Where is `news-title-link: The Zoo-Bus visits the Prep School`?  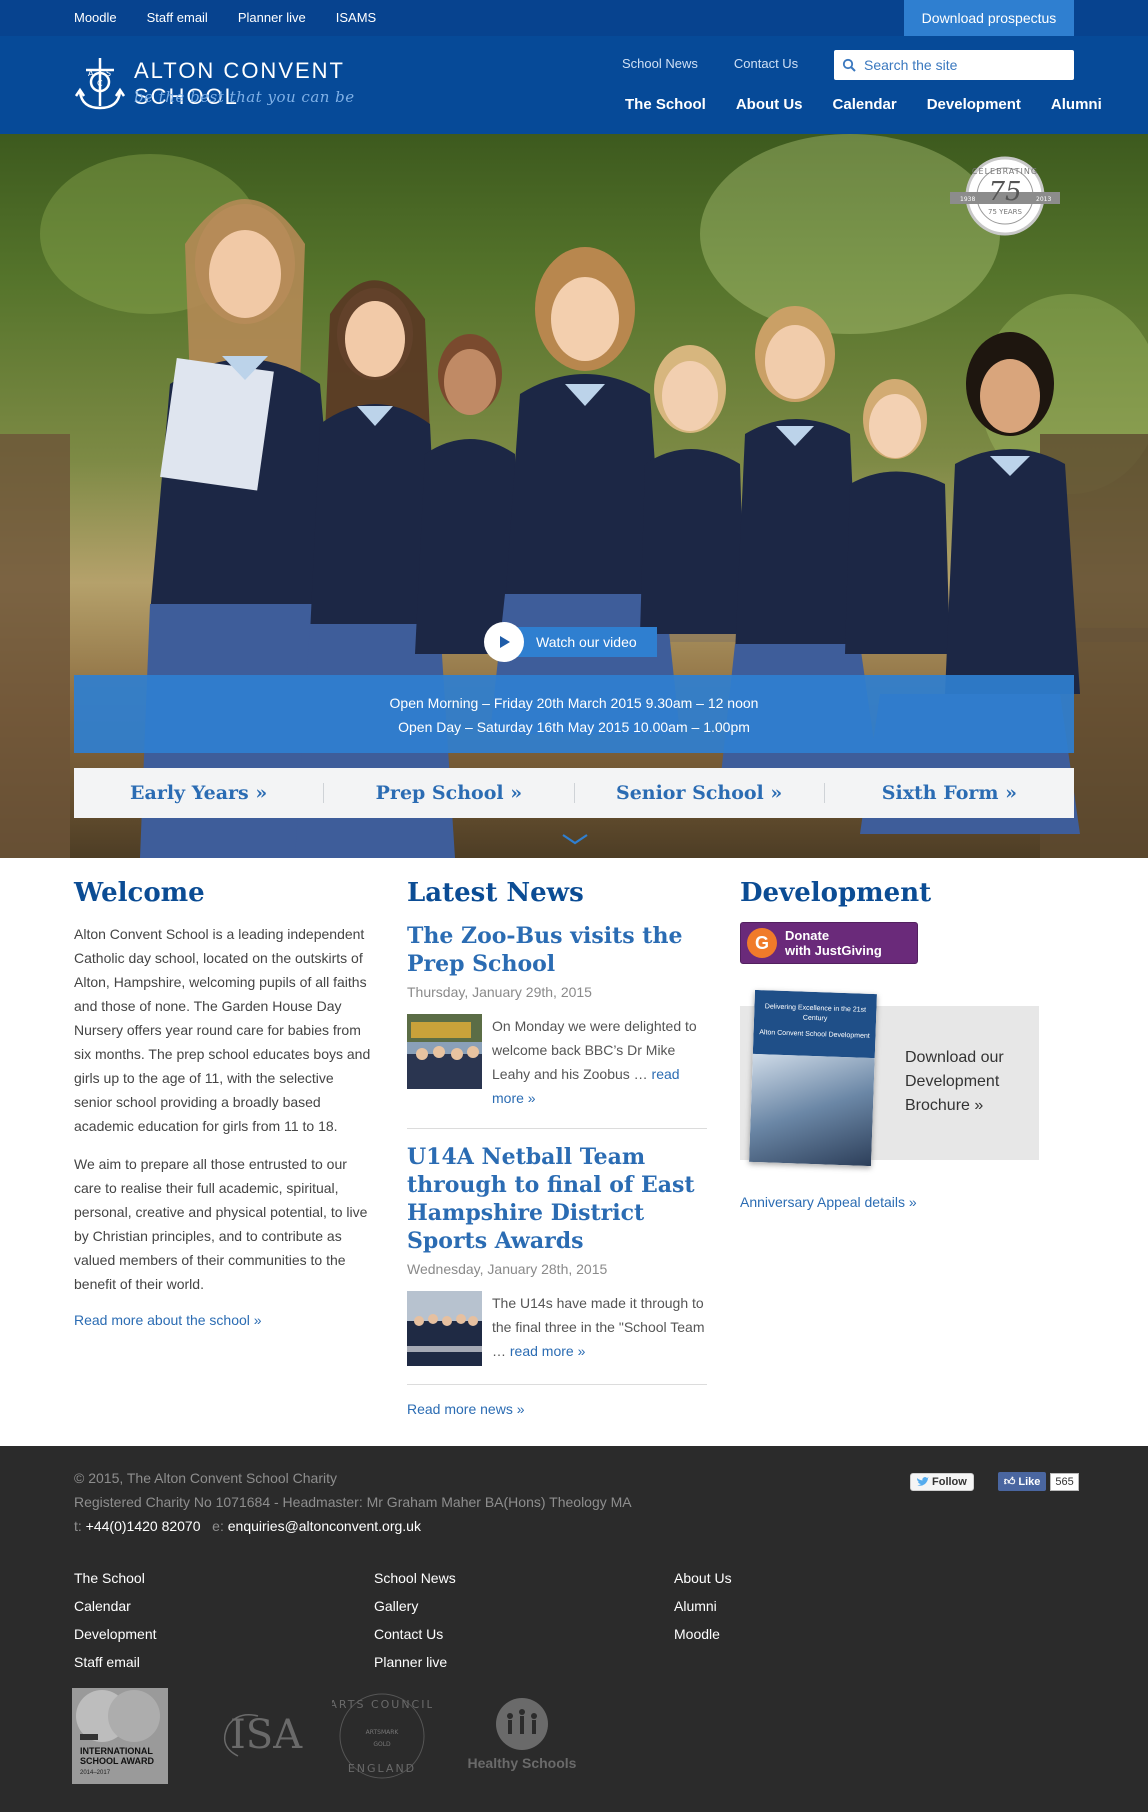
news-title-link: The Zoo-Bus visits the Prep School is located at coordinates (544, 950).